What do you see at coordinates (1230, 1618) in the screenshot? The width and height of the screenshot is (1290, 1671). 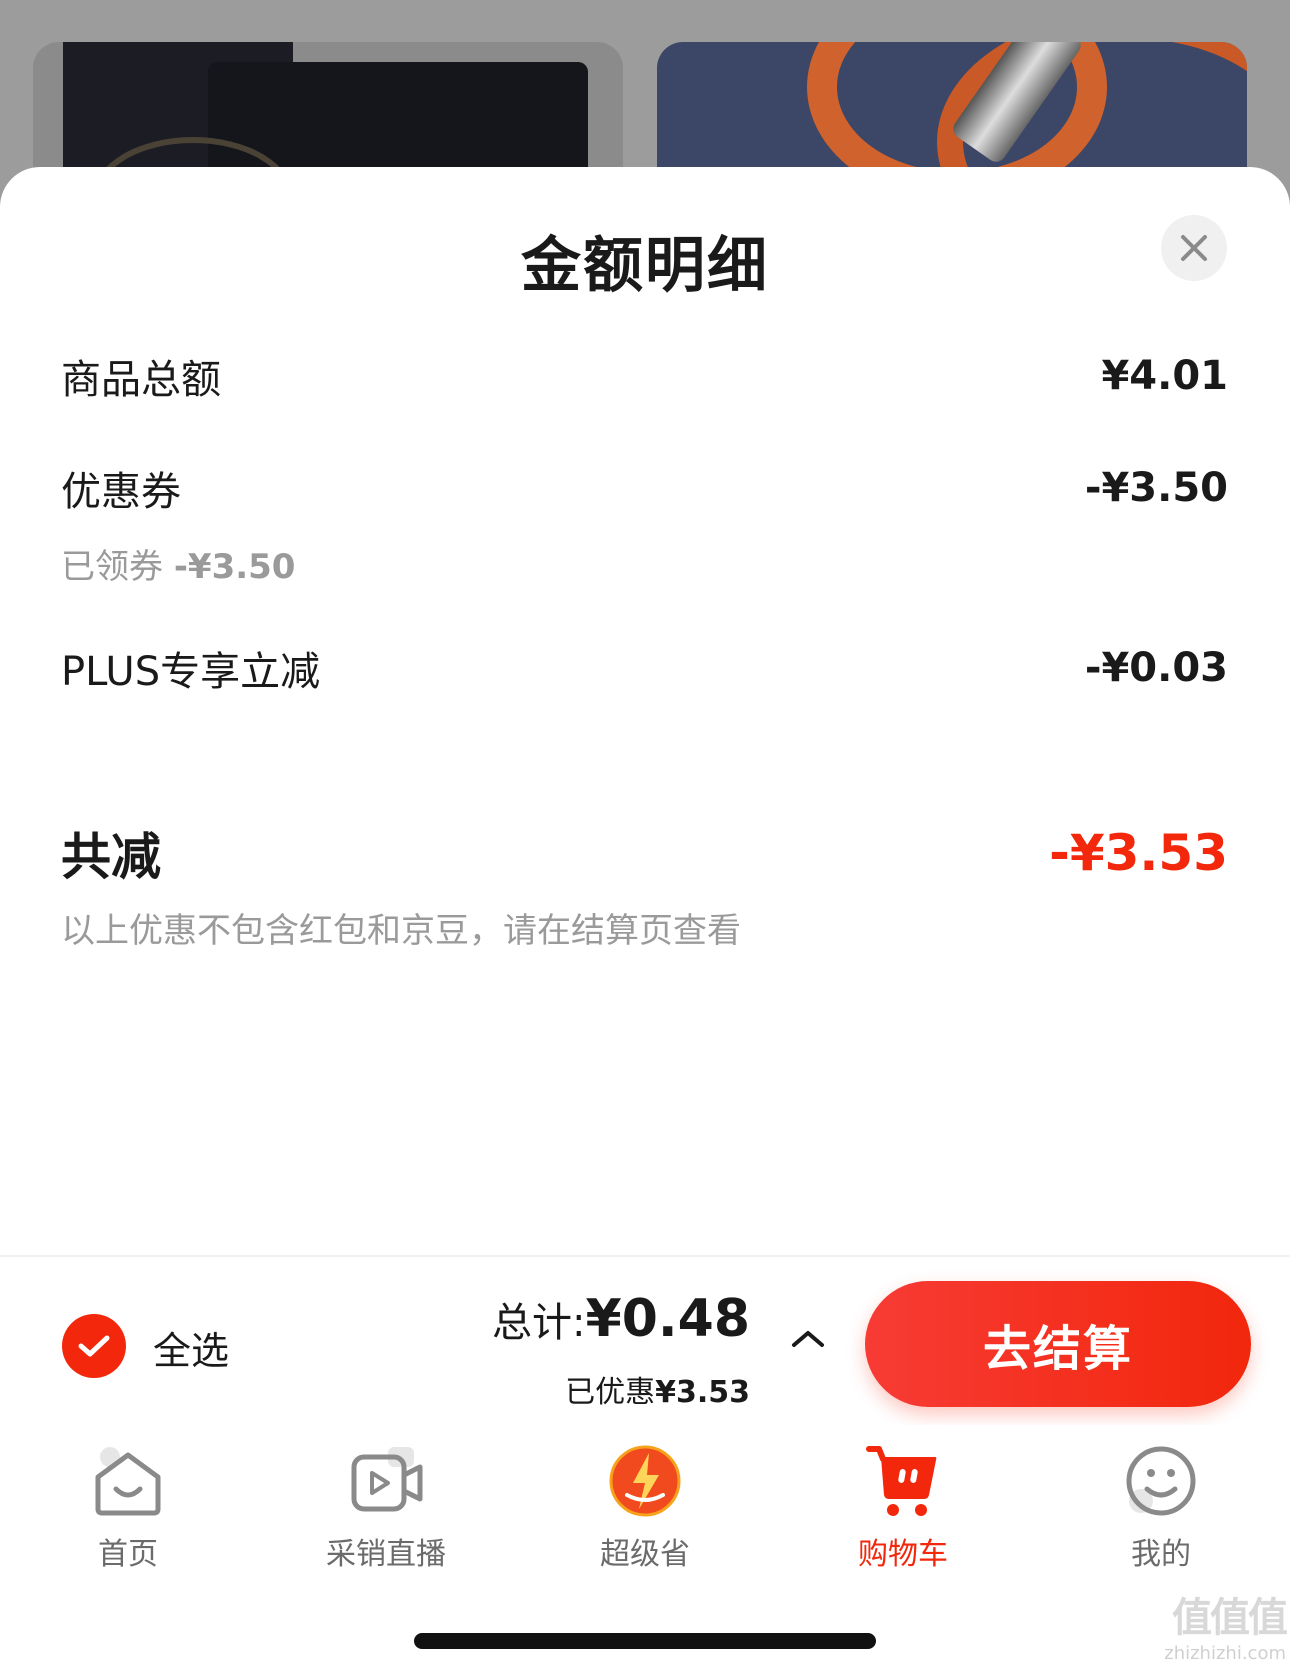 I see `watermark-glyphs: 值值值` at bounding box center [1230, 1618].